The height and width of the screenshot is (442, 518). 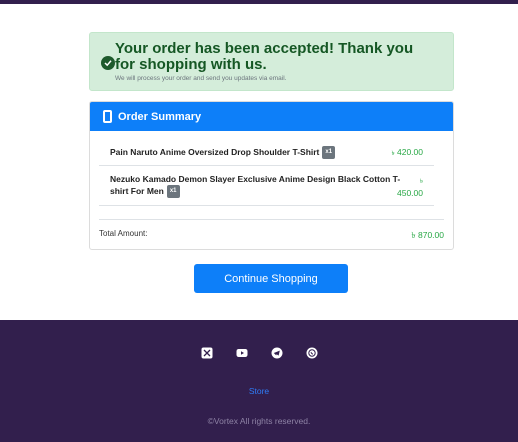 What do you see at coordinates (259, 2) in the screenshot?
I see `top-bar` at bounding box center [259, 2].